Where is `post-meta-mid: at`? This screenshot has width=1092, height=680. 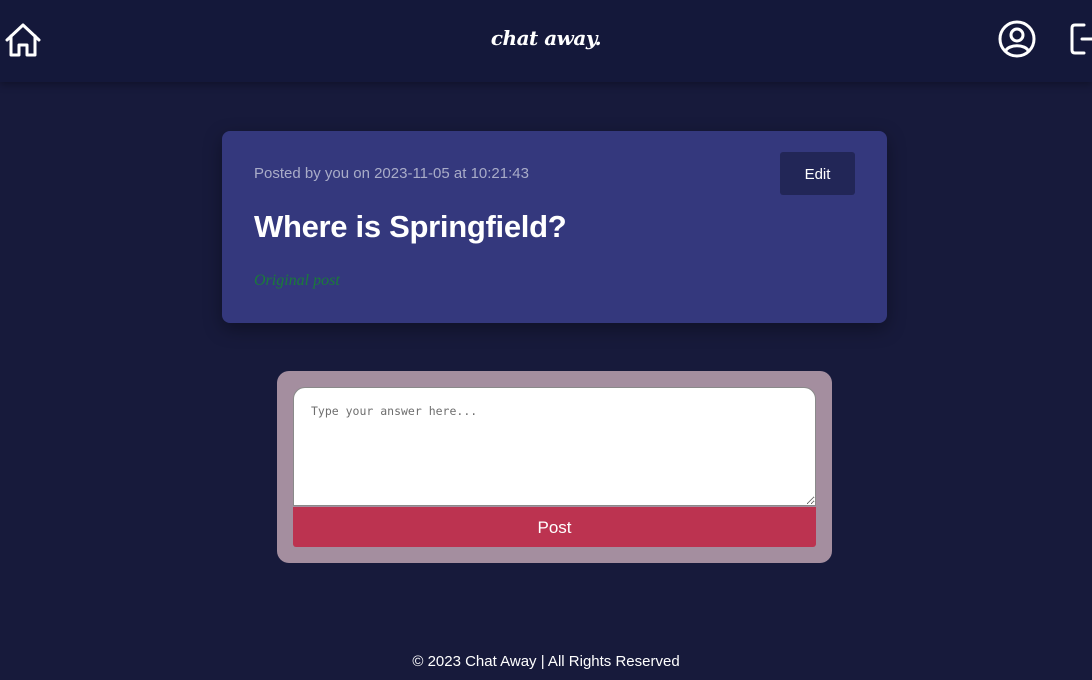 post-meta-mid: at is located at coordinates (460, 173).